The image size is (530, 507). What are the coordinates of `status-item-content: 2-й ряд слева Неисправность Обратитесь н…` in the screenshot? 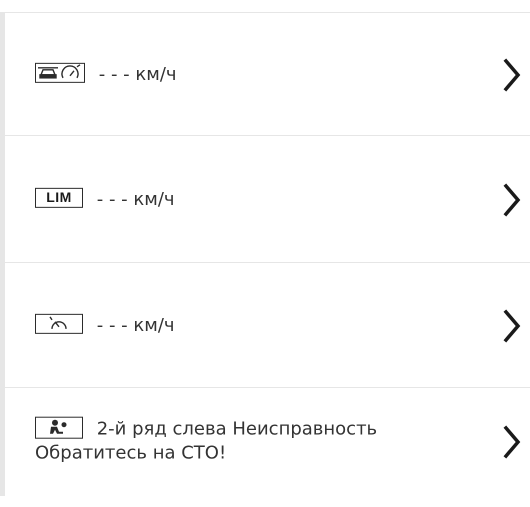 It's located at (245, 441).